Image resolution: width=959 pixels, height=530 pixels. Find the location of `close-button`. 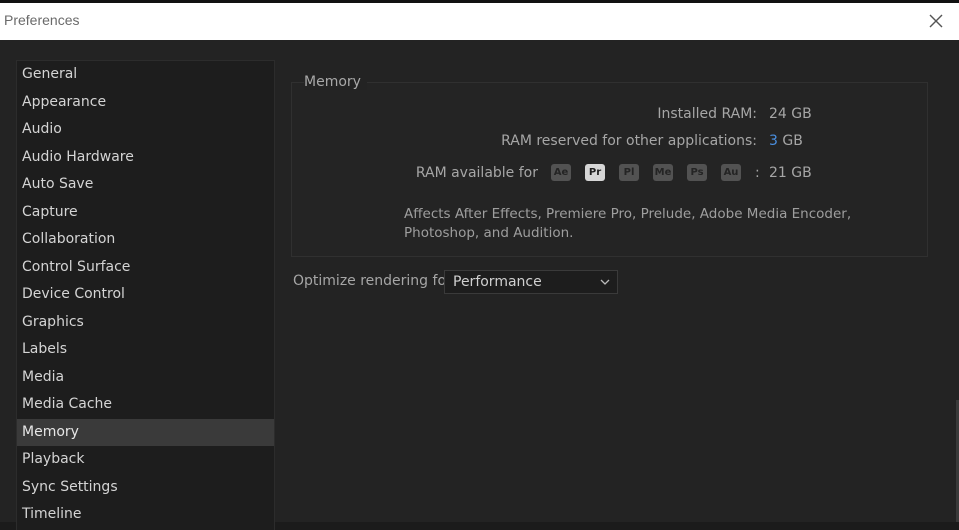

close-button is located at coordinates (936, 21).